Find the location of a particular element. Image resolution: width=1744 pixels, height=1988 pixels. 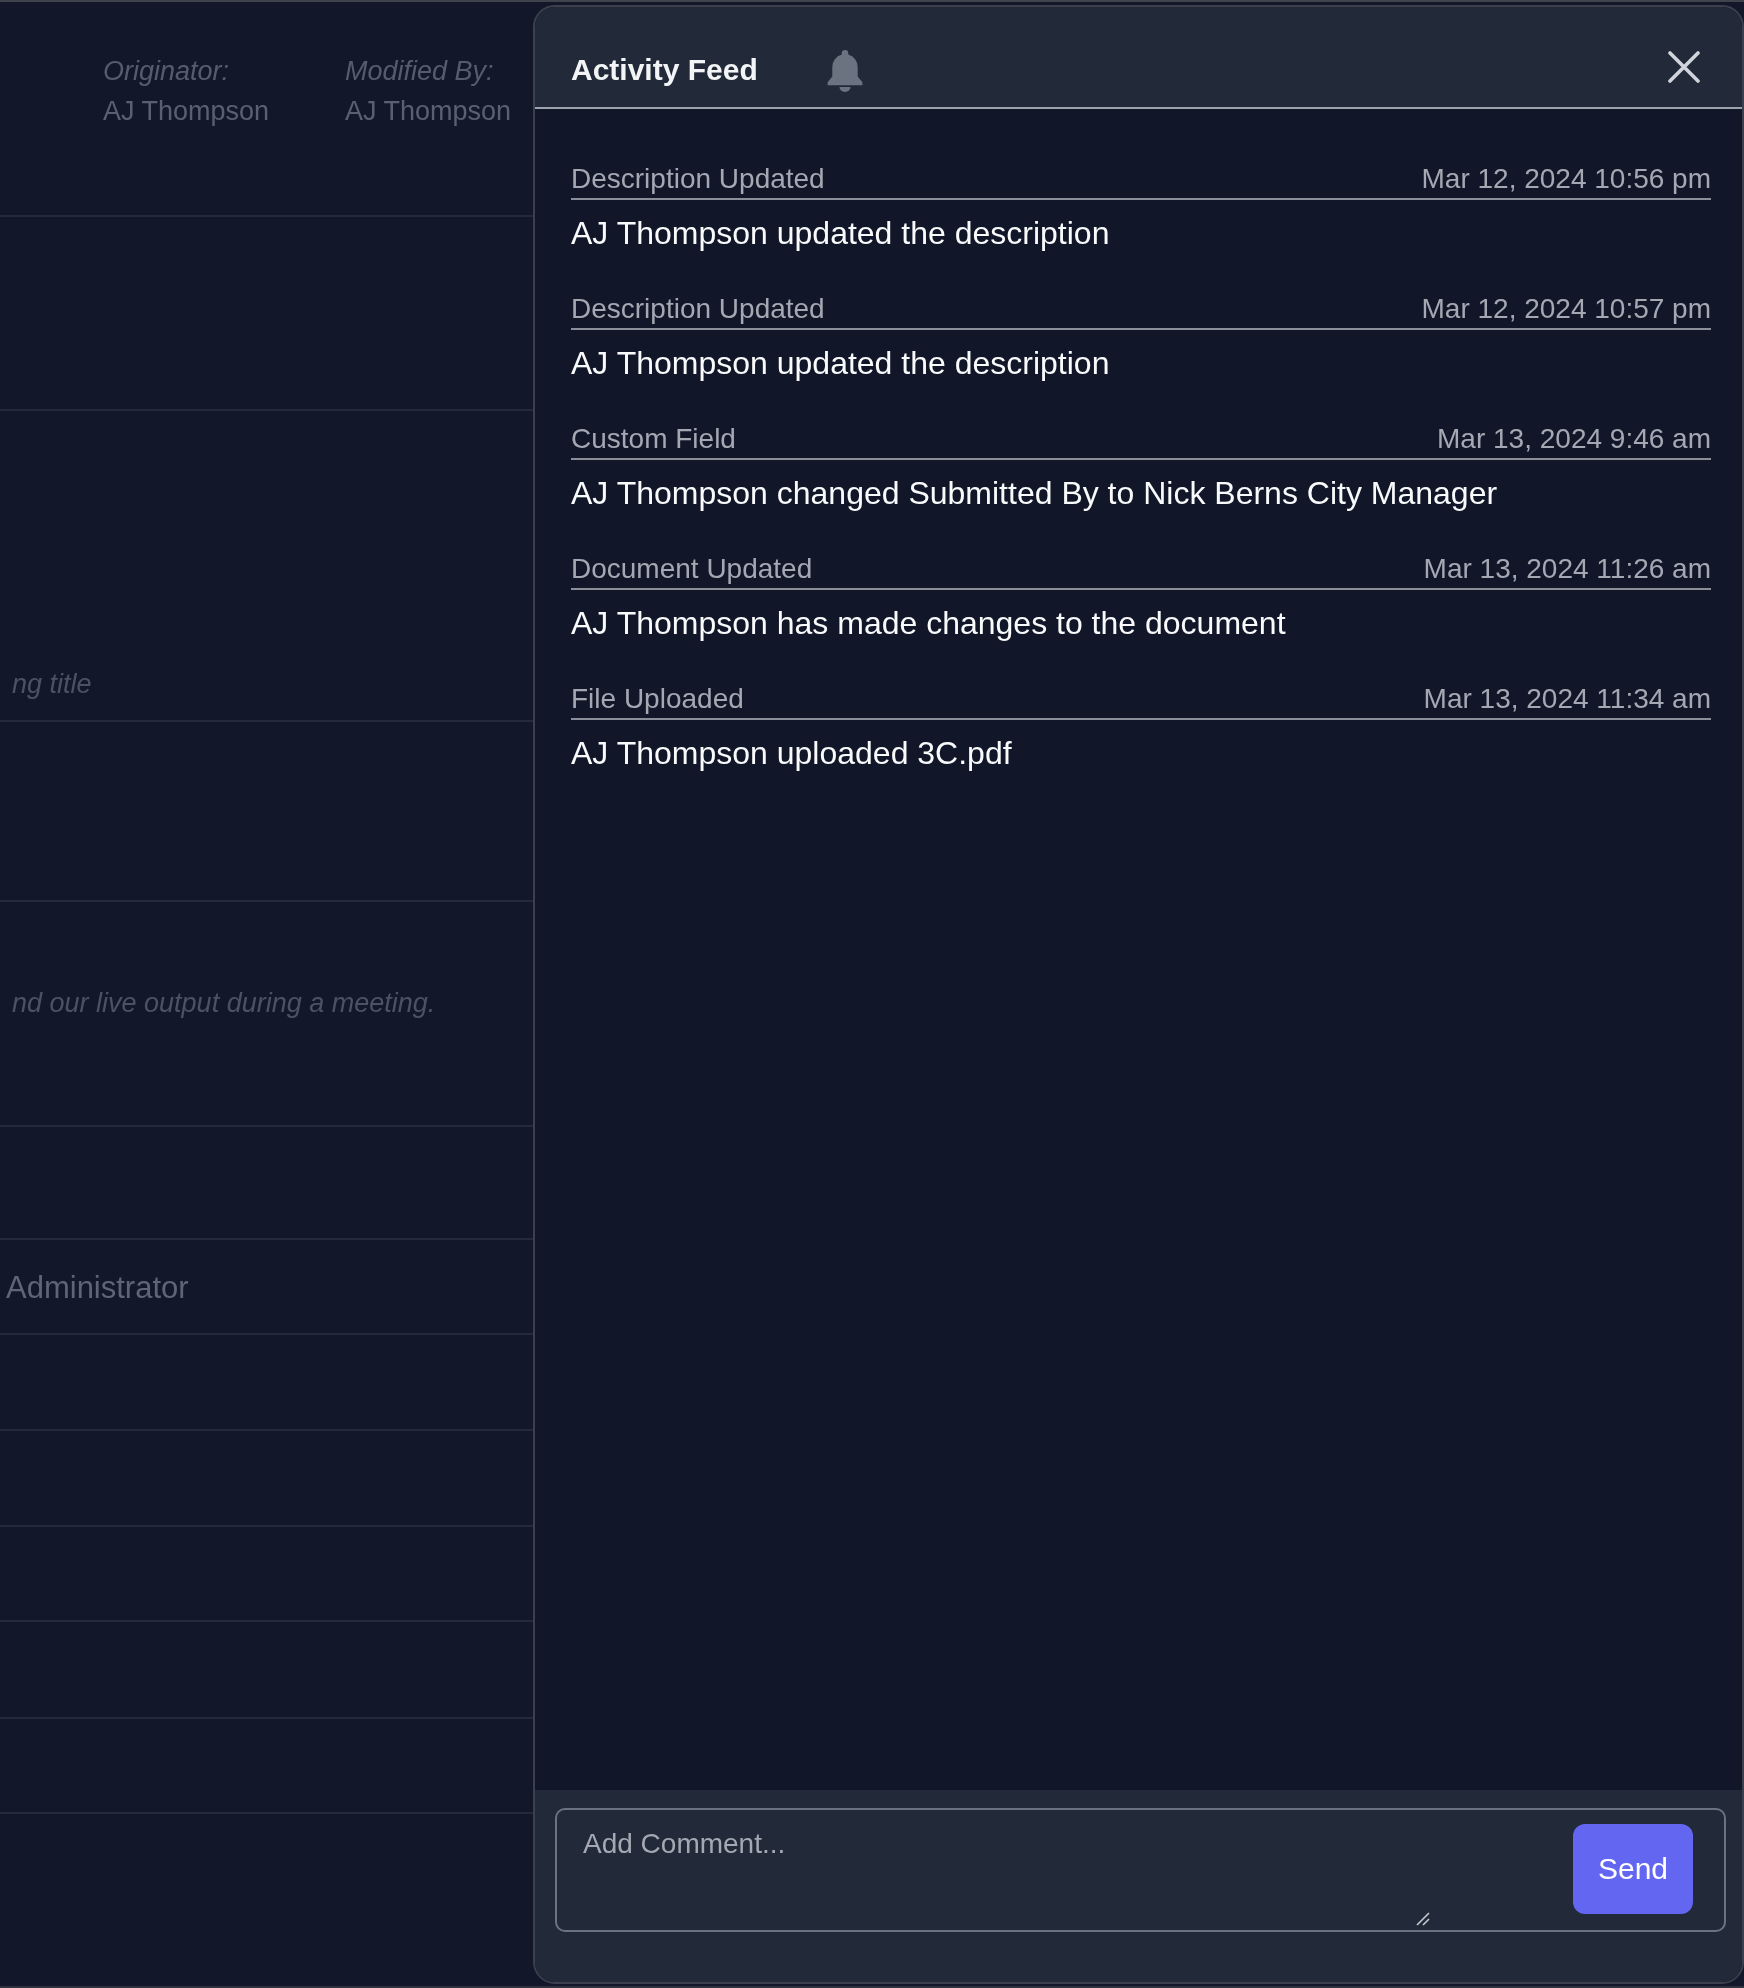

activity-type: Custom Field is located at coordinates (653, 439).